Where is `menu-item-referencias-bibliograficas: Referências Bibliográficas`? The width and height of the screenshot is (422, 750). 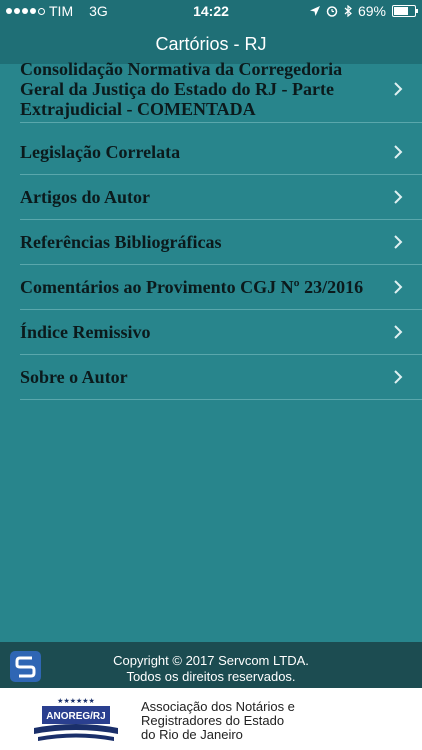 menu-item-referencias-bibliograficas: Referências Bibliográficas is located at coordinates (221, 242).